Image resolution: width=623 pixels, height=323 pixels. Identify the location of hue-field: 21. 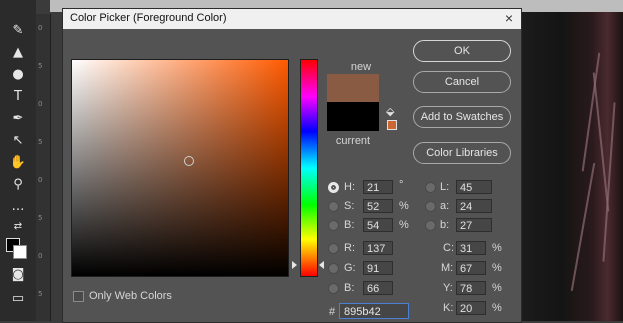
(378, 187).